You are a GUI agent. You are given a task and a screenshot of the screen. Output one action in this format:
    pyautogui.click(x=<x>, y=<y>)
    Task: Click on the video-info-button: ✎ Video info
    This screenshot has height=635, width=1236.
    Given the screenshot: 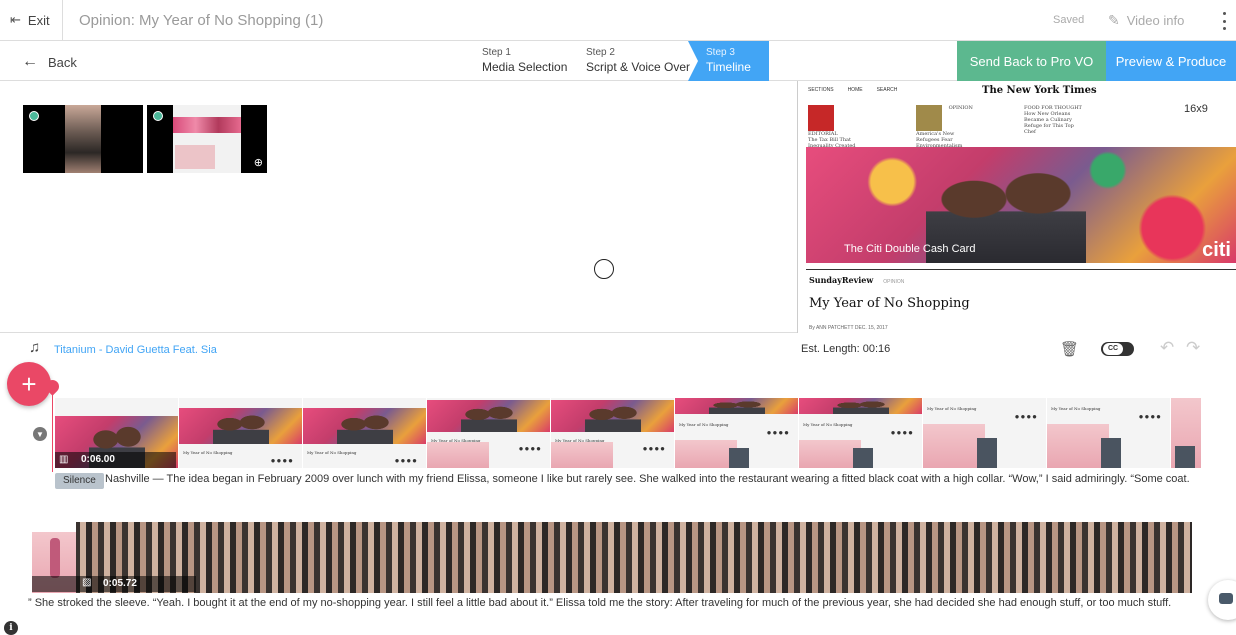 What is the action you would take?
    pyautogui.click(x=1146, y=20)
    